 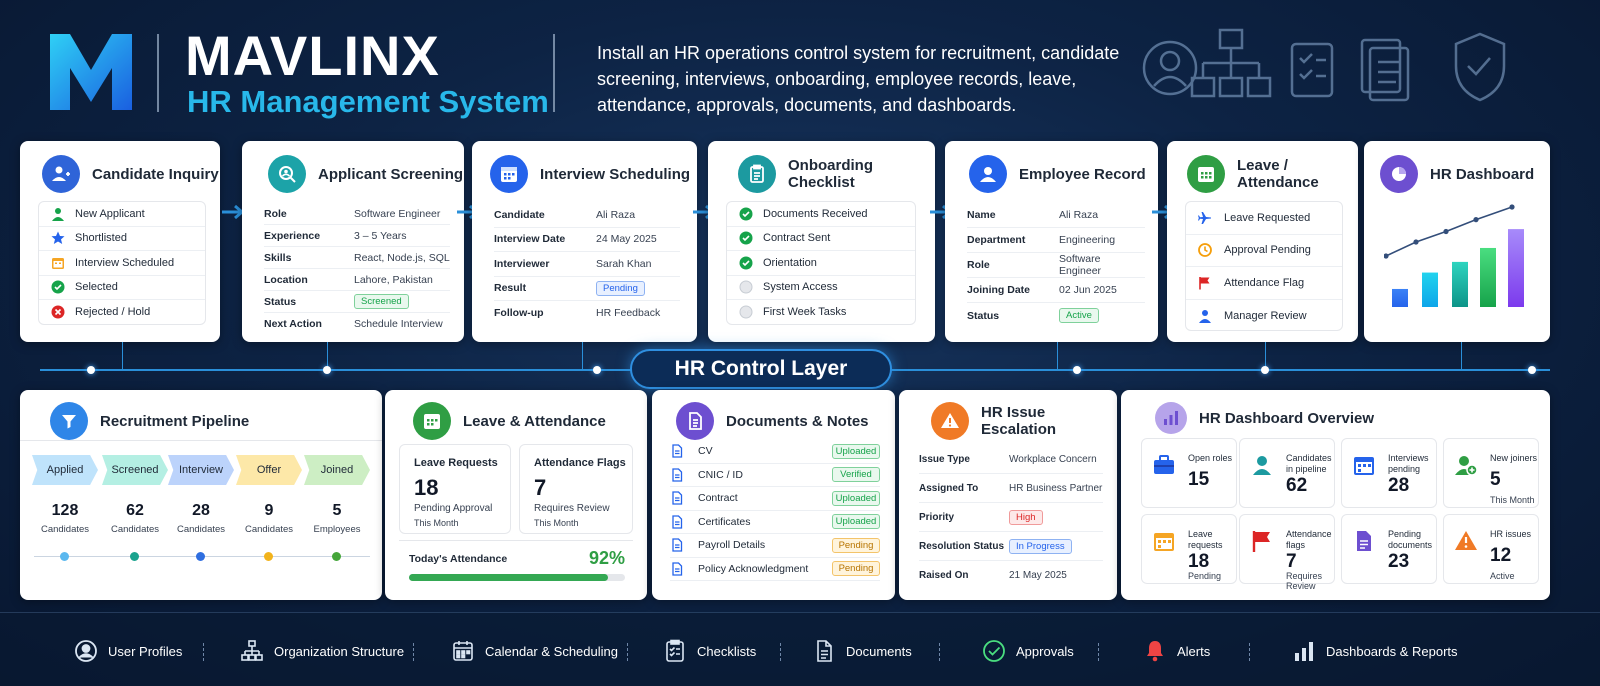 What do you see at coordinates (252, 650) in the screenshot?
I see `org-chart-icon` at bounding box center [252, 650].